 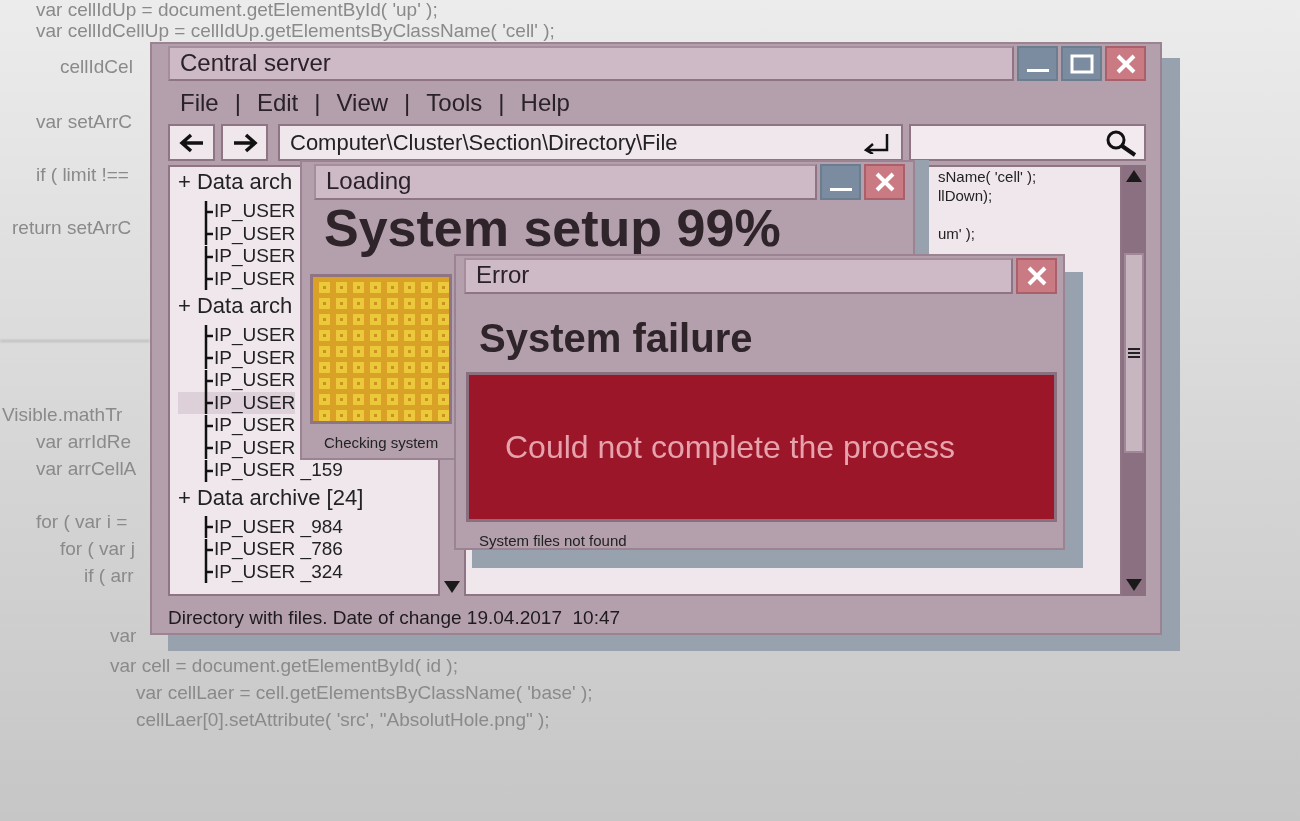 I want to click on code-line: cellLaer[0].setAttribute( 'src', "AbsolutHole.png" );, so click(x=343, y=720).